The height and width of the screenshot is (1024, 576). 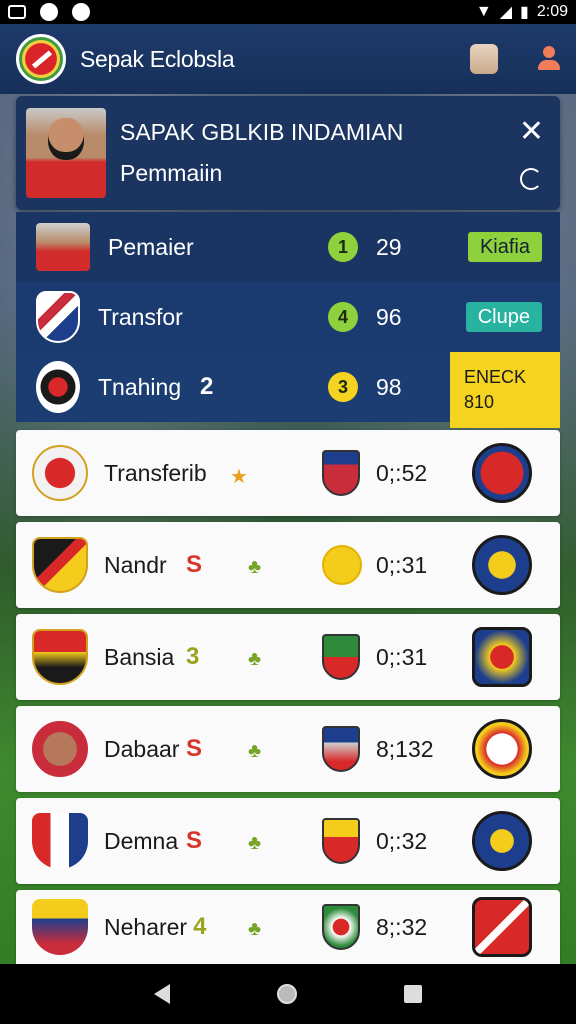 I want to click on tag-line-1: ENECK, so click(x=495, y=376).